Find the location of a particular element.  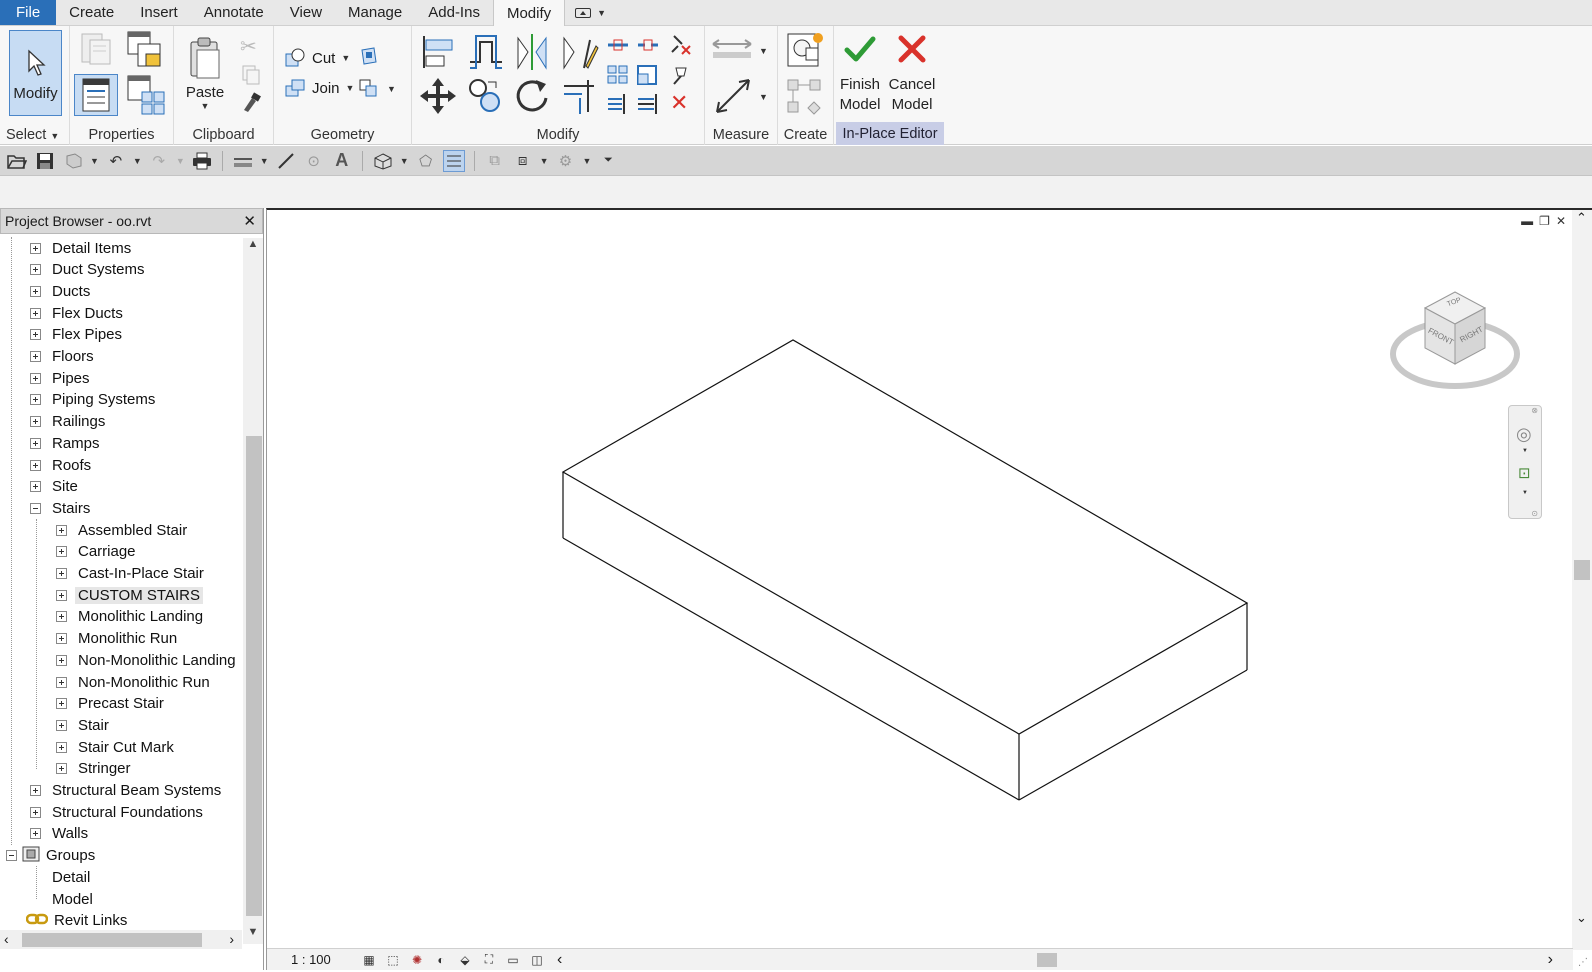

tree-item: CUSTOM STAIRS is located at coordinates (129, 595).